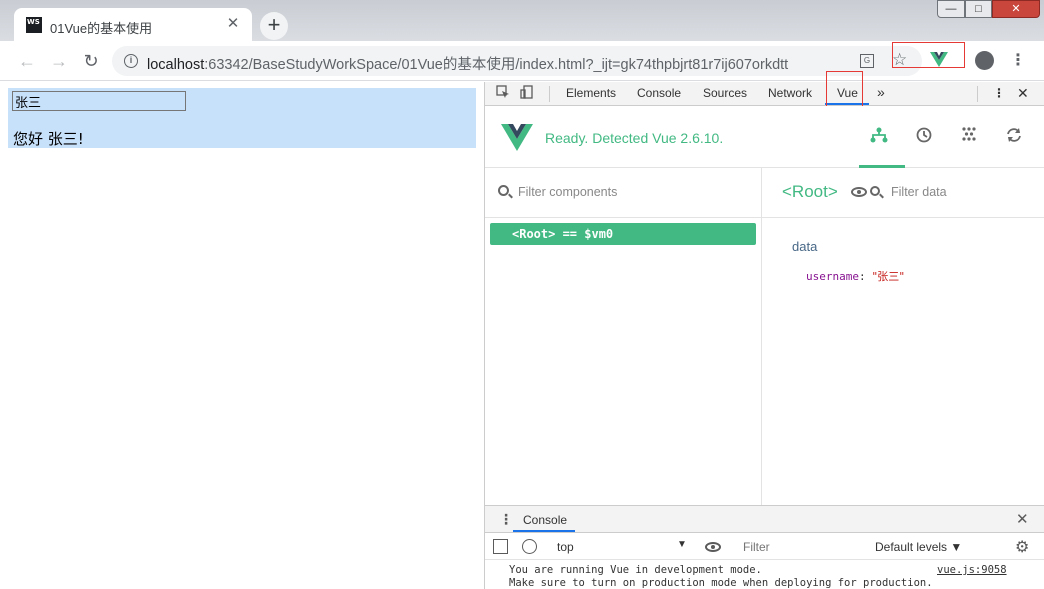 Image resolution: width=1044 pixels, height=589 pixels. Describe the element at coordinates (233, 24) in the screenshot. I see `close-tab-icon: ✕` at that location.